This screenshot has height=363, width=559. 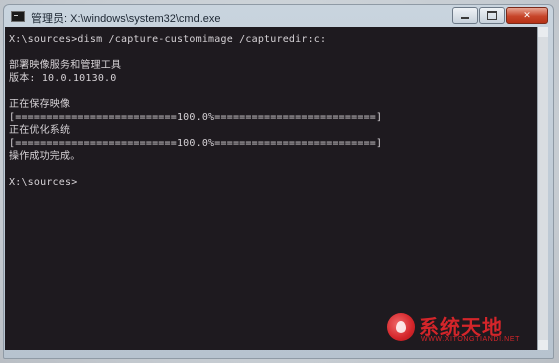 I want to click on close-button: ✕, so click(x=527, y=15).